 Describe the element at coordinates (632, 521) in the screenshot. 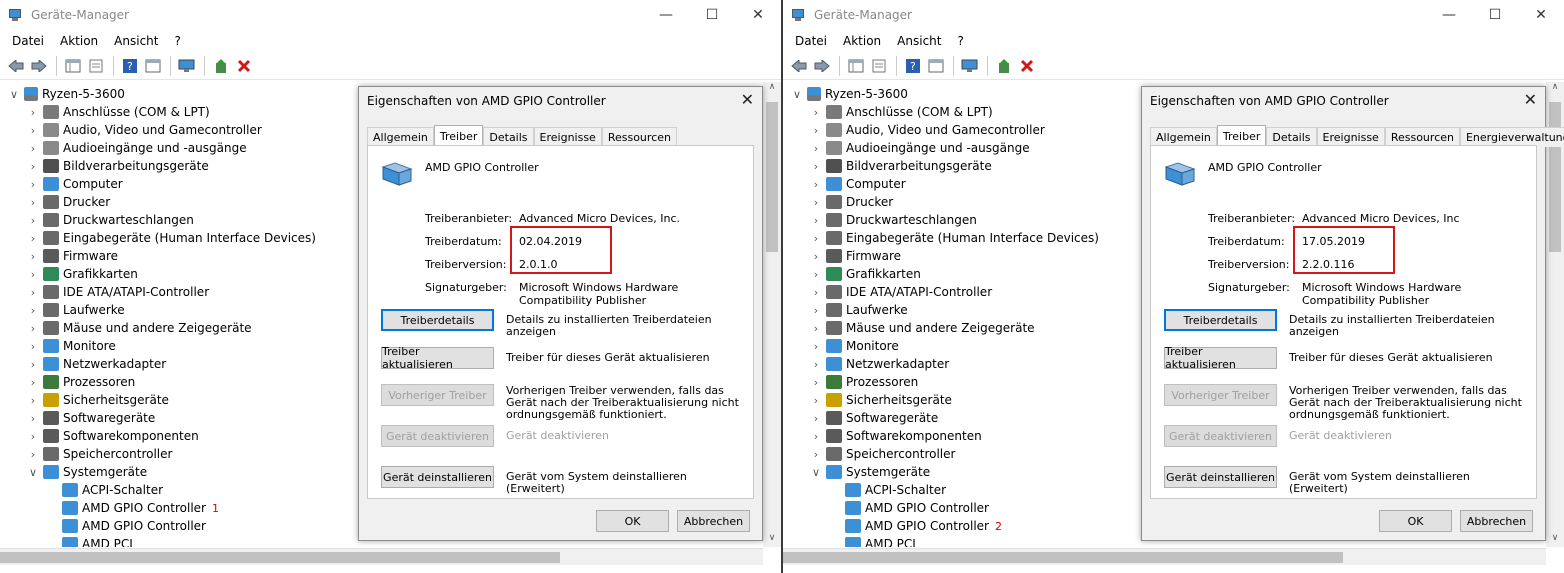

I see `ok-button: OK` at that location.